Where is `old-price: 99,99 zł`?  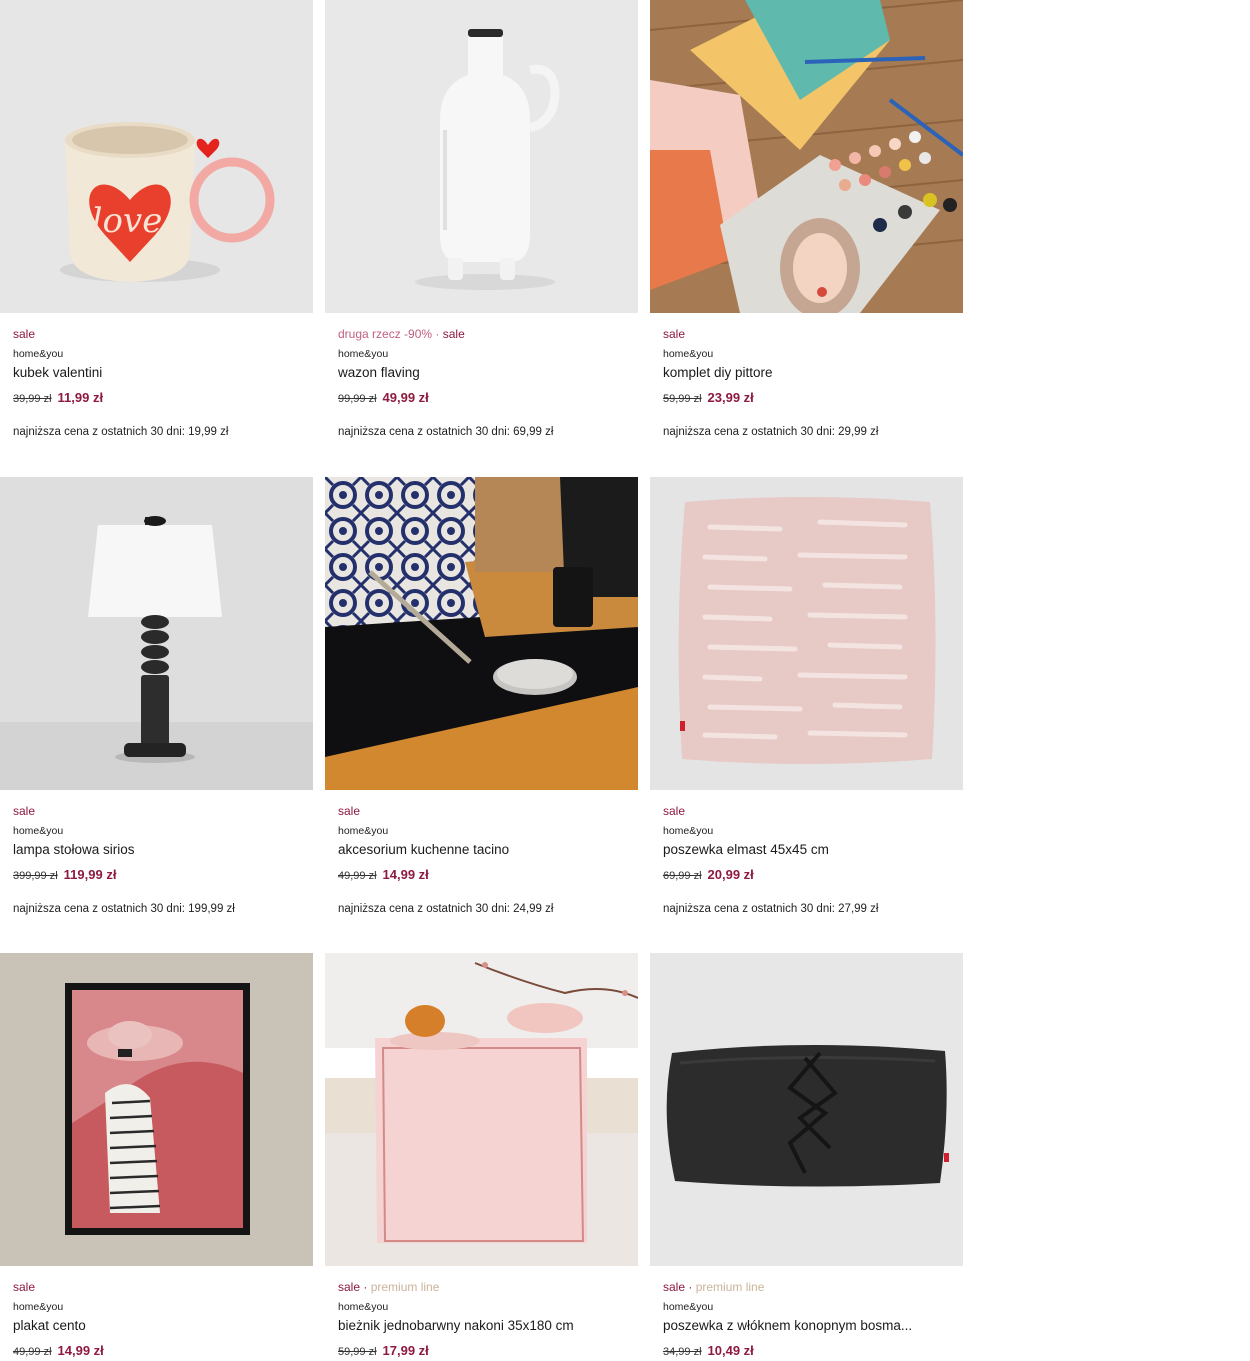 old-price: 99,99 zł is located at coordinates (357, 399).